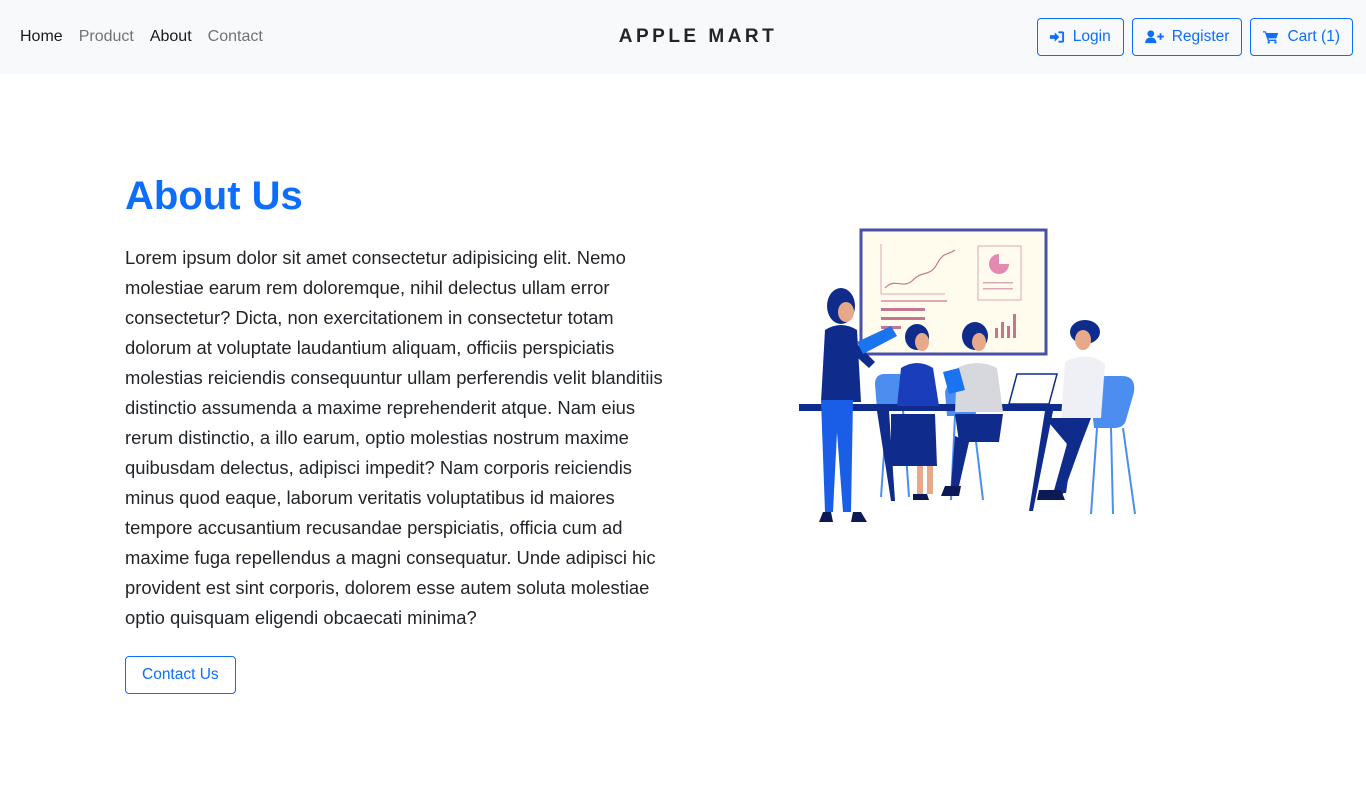 Image resolution: width=1366 pixels, height=790 pixels. I want to click on nav-actions: Login Register Cart (1), so click(1194, 37).